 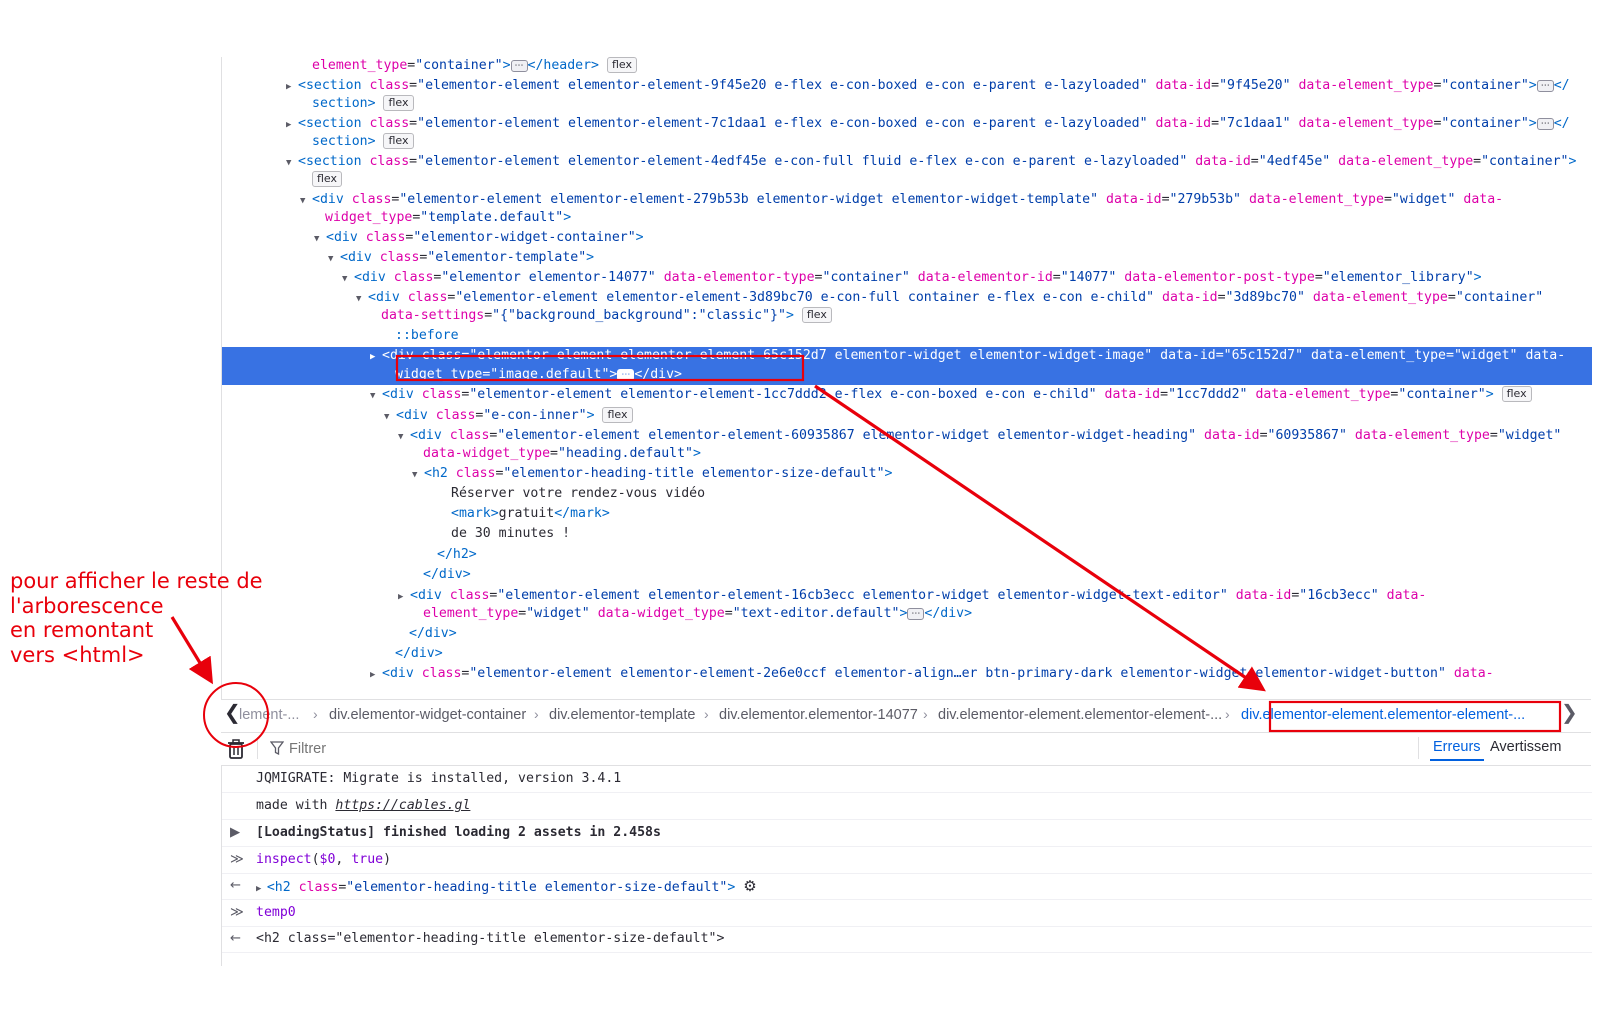 I want to click on attr-value: "image.default", so click(x=550, y=374).